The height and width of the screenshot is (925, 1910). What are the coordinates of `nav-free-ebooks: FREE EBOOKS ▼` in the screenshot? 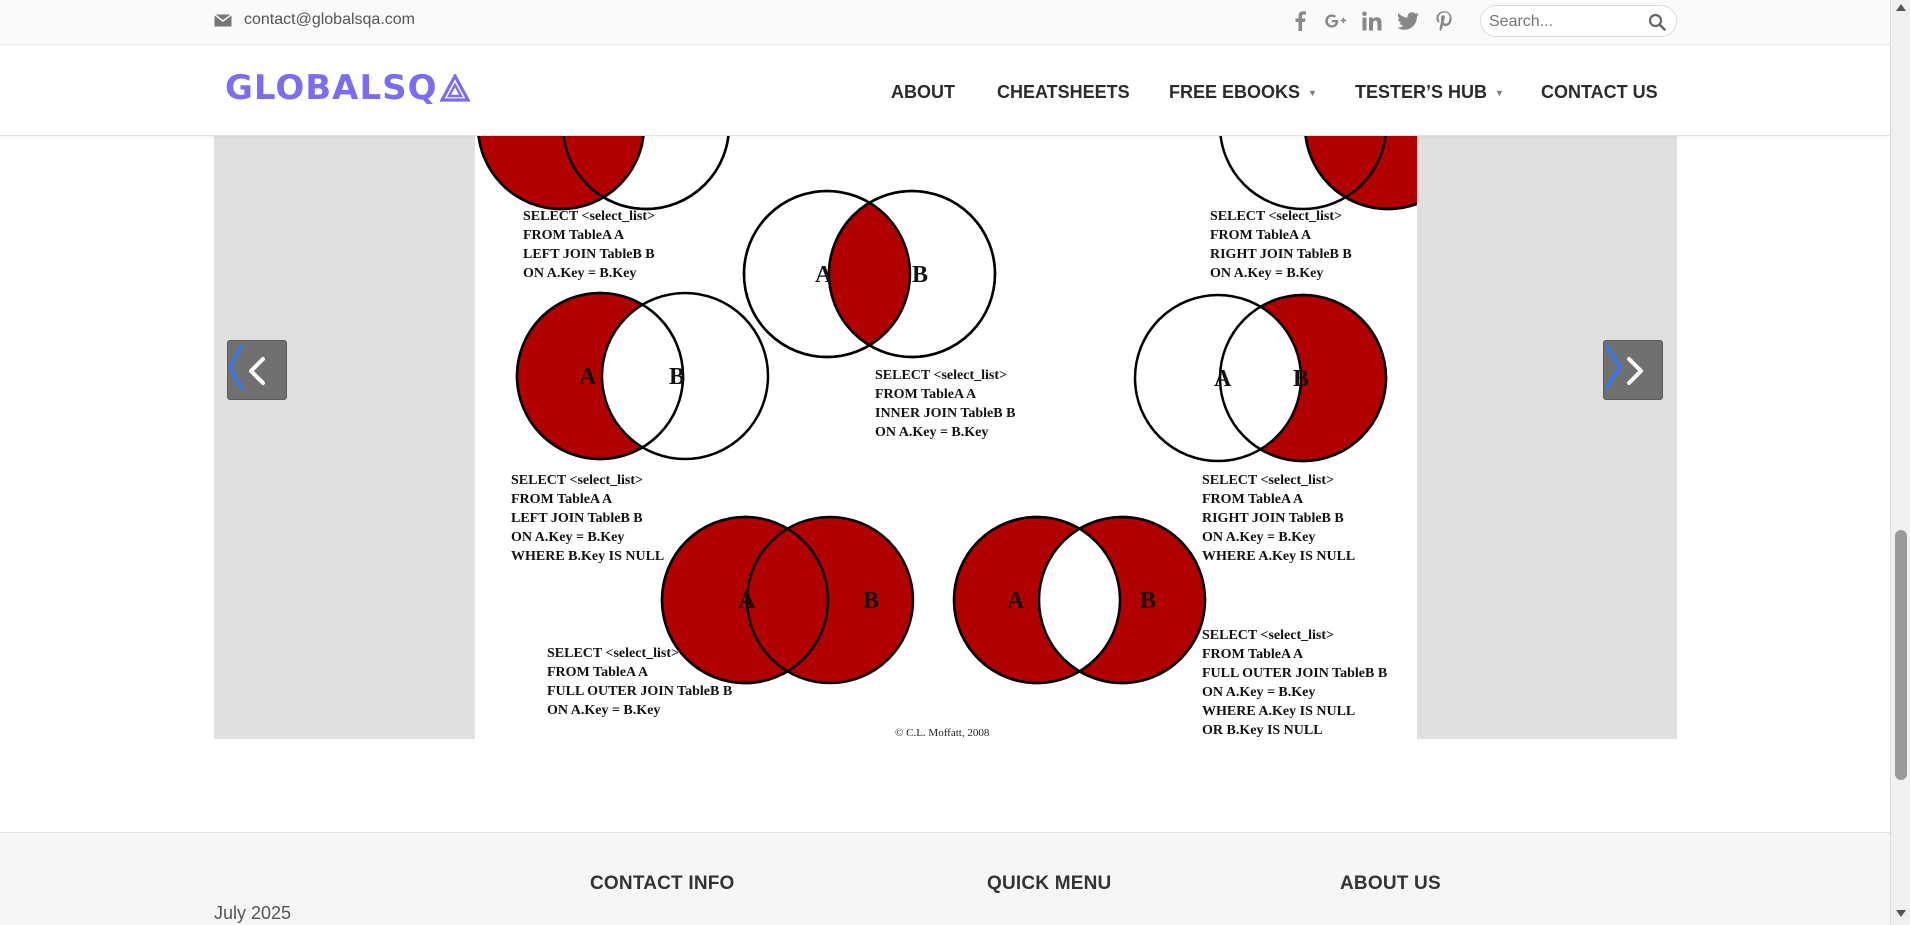 It's located at (1243, 92).